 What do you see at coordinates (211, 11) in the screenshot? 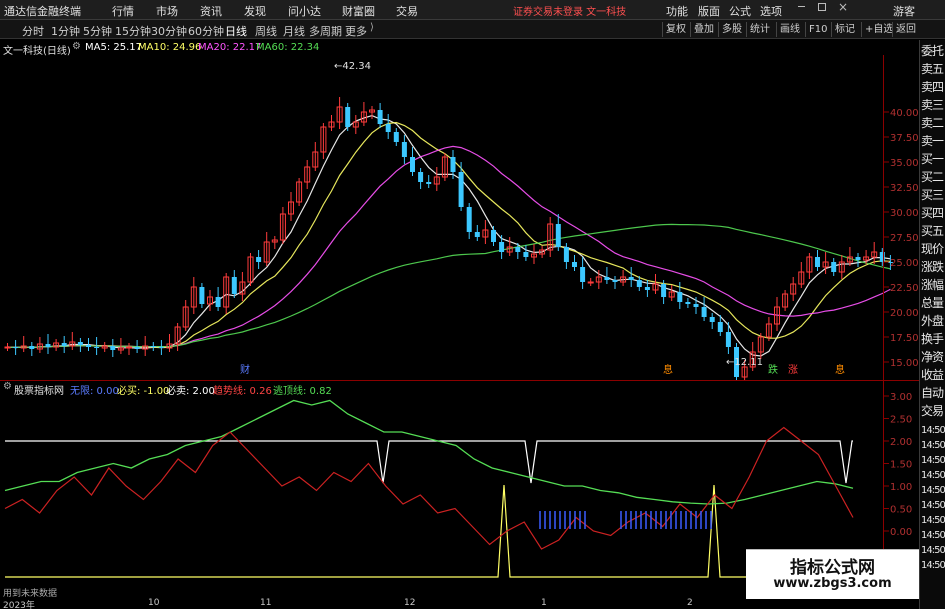
I see `menu-news: 资讯` at bounding box center [211, 11].